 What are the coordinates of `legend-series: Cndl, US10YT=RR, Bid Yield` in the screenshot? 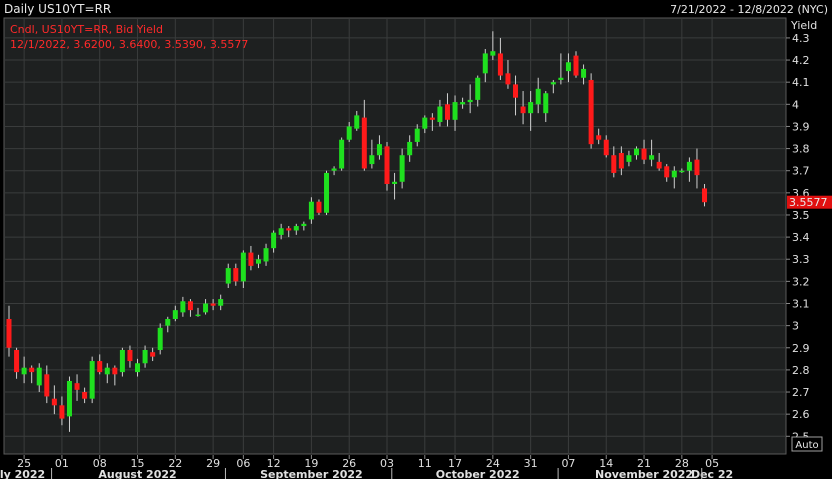 It's located at (86, 29).